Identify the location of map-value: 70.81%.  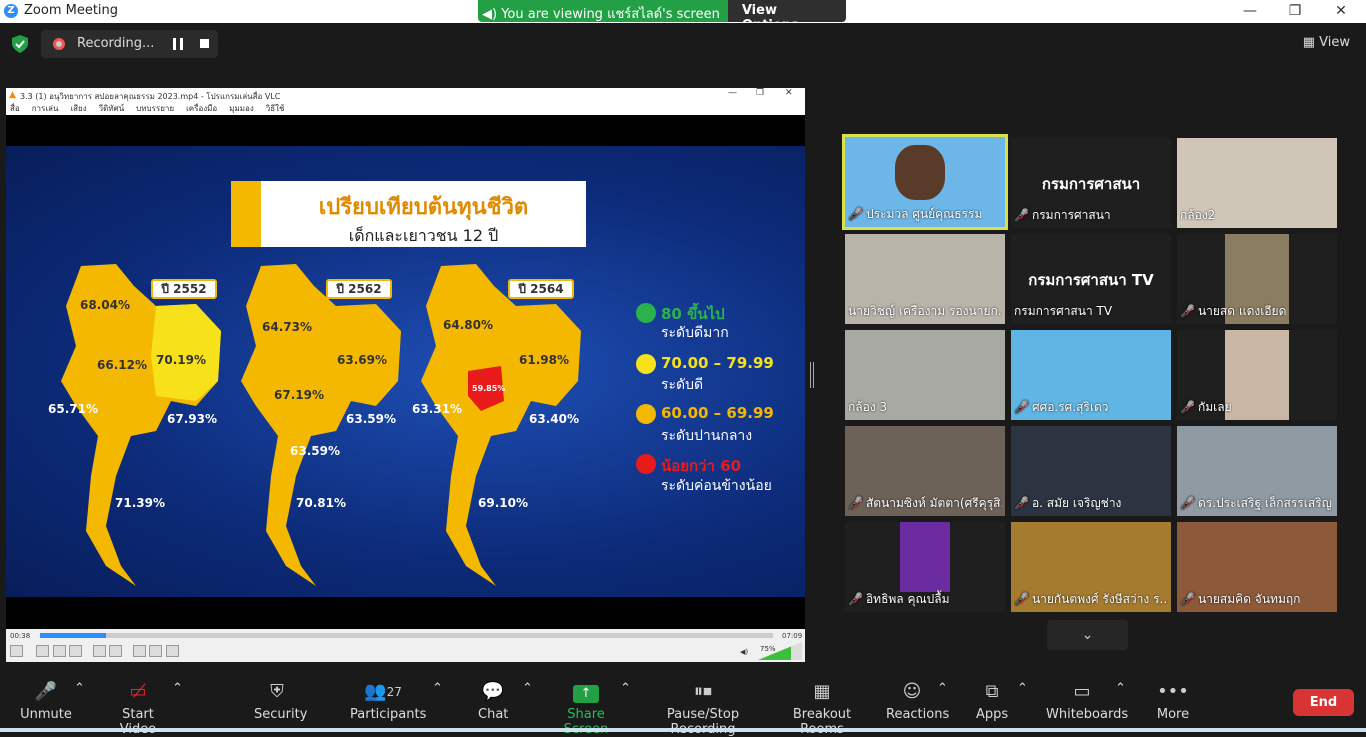
(321, 503).